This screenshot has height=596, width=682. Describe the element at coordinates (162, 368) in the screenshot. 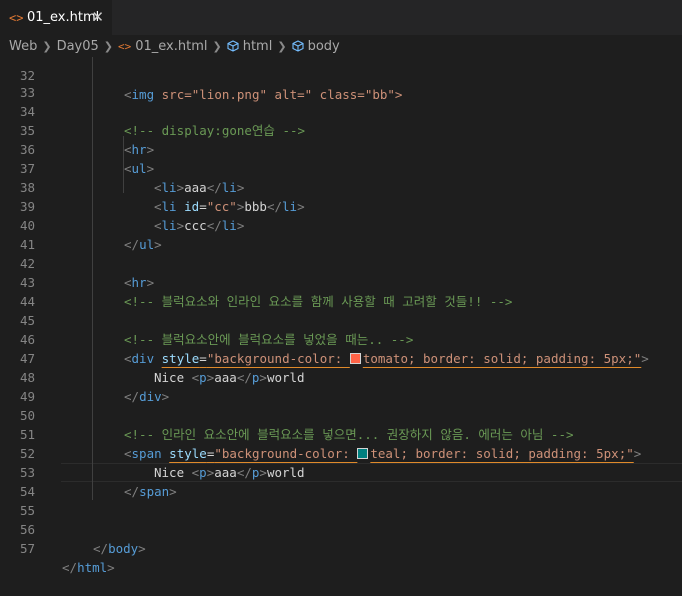

I see `code-line: 47 Nice <p>aaa</p>world` at that location.